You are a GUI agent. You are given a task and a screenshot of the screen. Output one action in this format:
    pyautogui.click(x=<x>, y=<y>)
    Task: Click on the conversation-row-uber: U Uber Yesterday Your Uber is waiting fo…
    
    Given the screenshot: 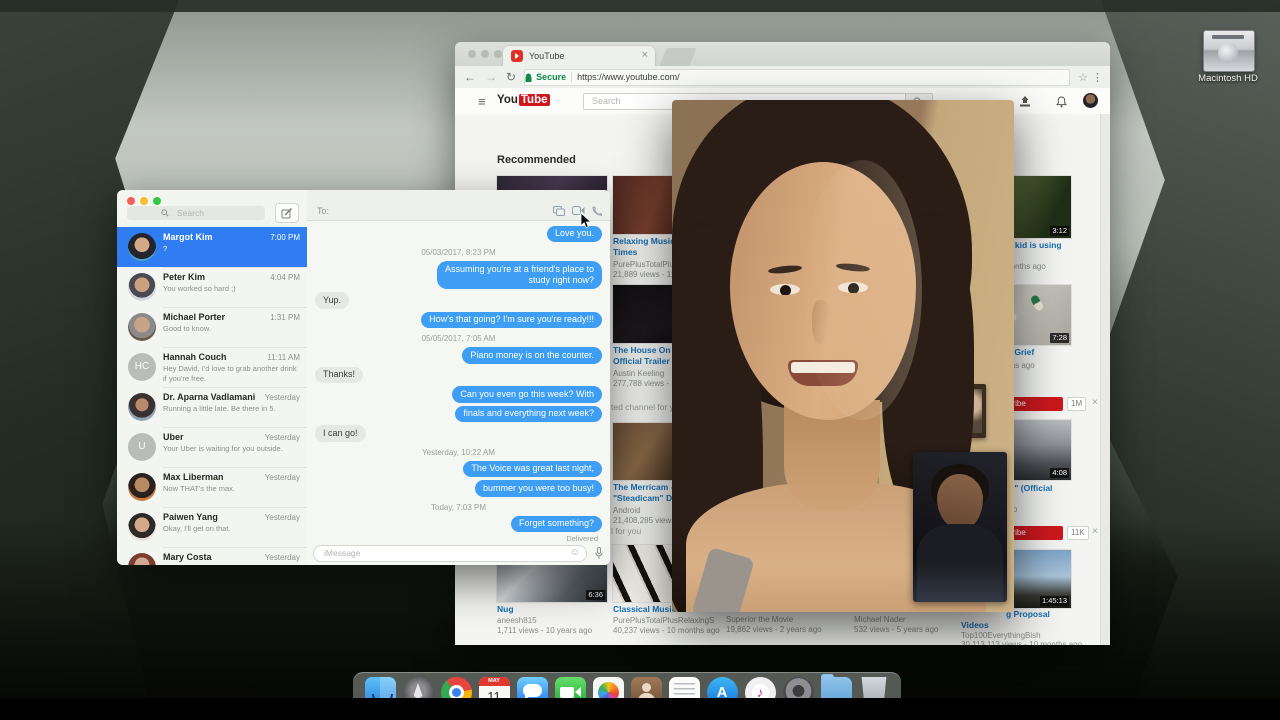 What is the action you would take?
    pyautogui.click(x=212, y=447)
    